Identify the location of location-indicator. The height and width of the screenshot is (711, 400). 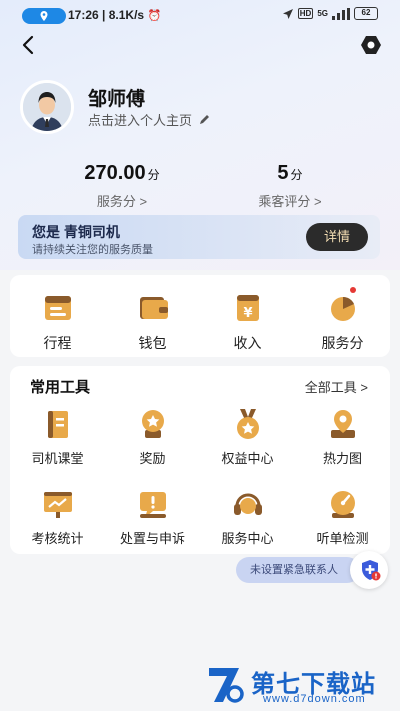
(44, 16).